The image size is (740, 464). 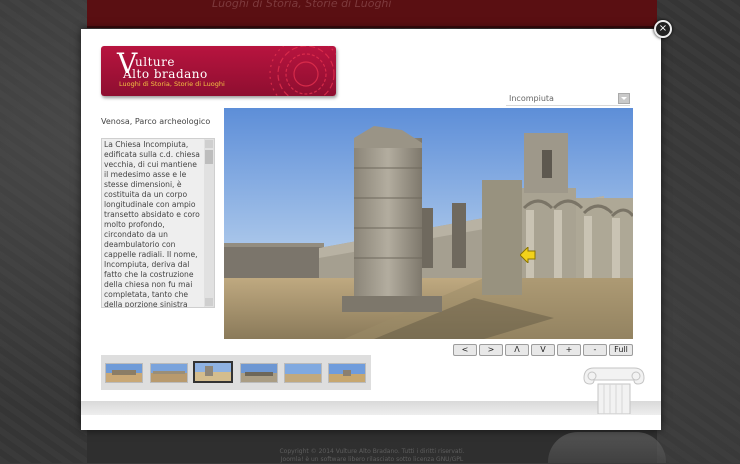 What do you see at coordinates (465, 350) in the screenshot?
I see `pan-left-button: <` at bounding box center [465, 350].